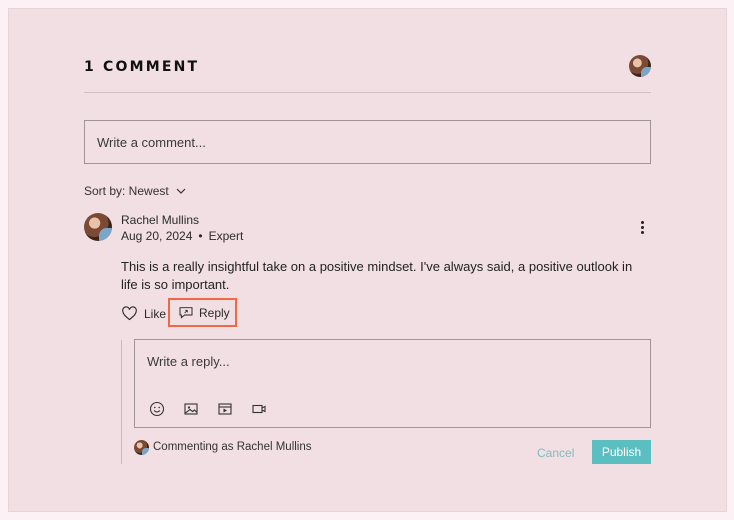  What do you see at coordinates (259, 409) in the screenshot?
I see `video-icon` at bounding box center [259, 409].